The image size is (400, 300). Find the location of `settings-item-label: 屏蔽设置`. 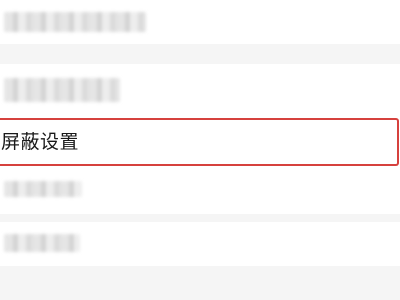

settings-item-label: 屏蔽设置 is located at coordinates (40, 141).